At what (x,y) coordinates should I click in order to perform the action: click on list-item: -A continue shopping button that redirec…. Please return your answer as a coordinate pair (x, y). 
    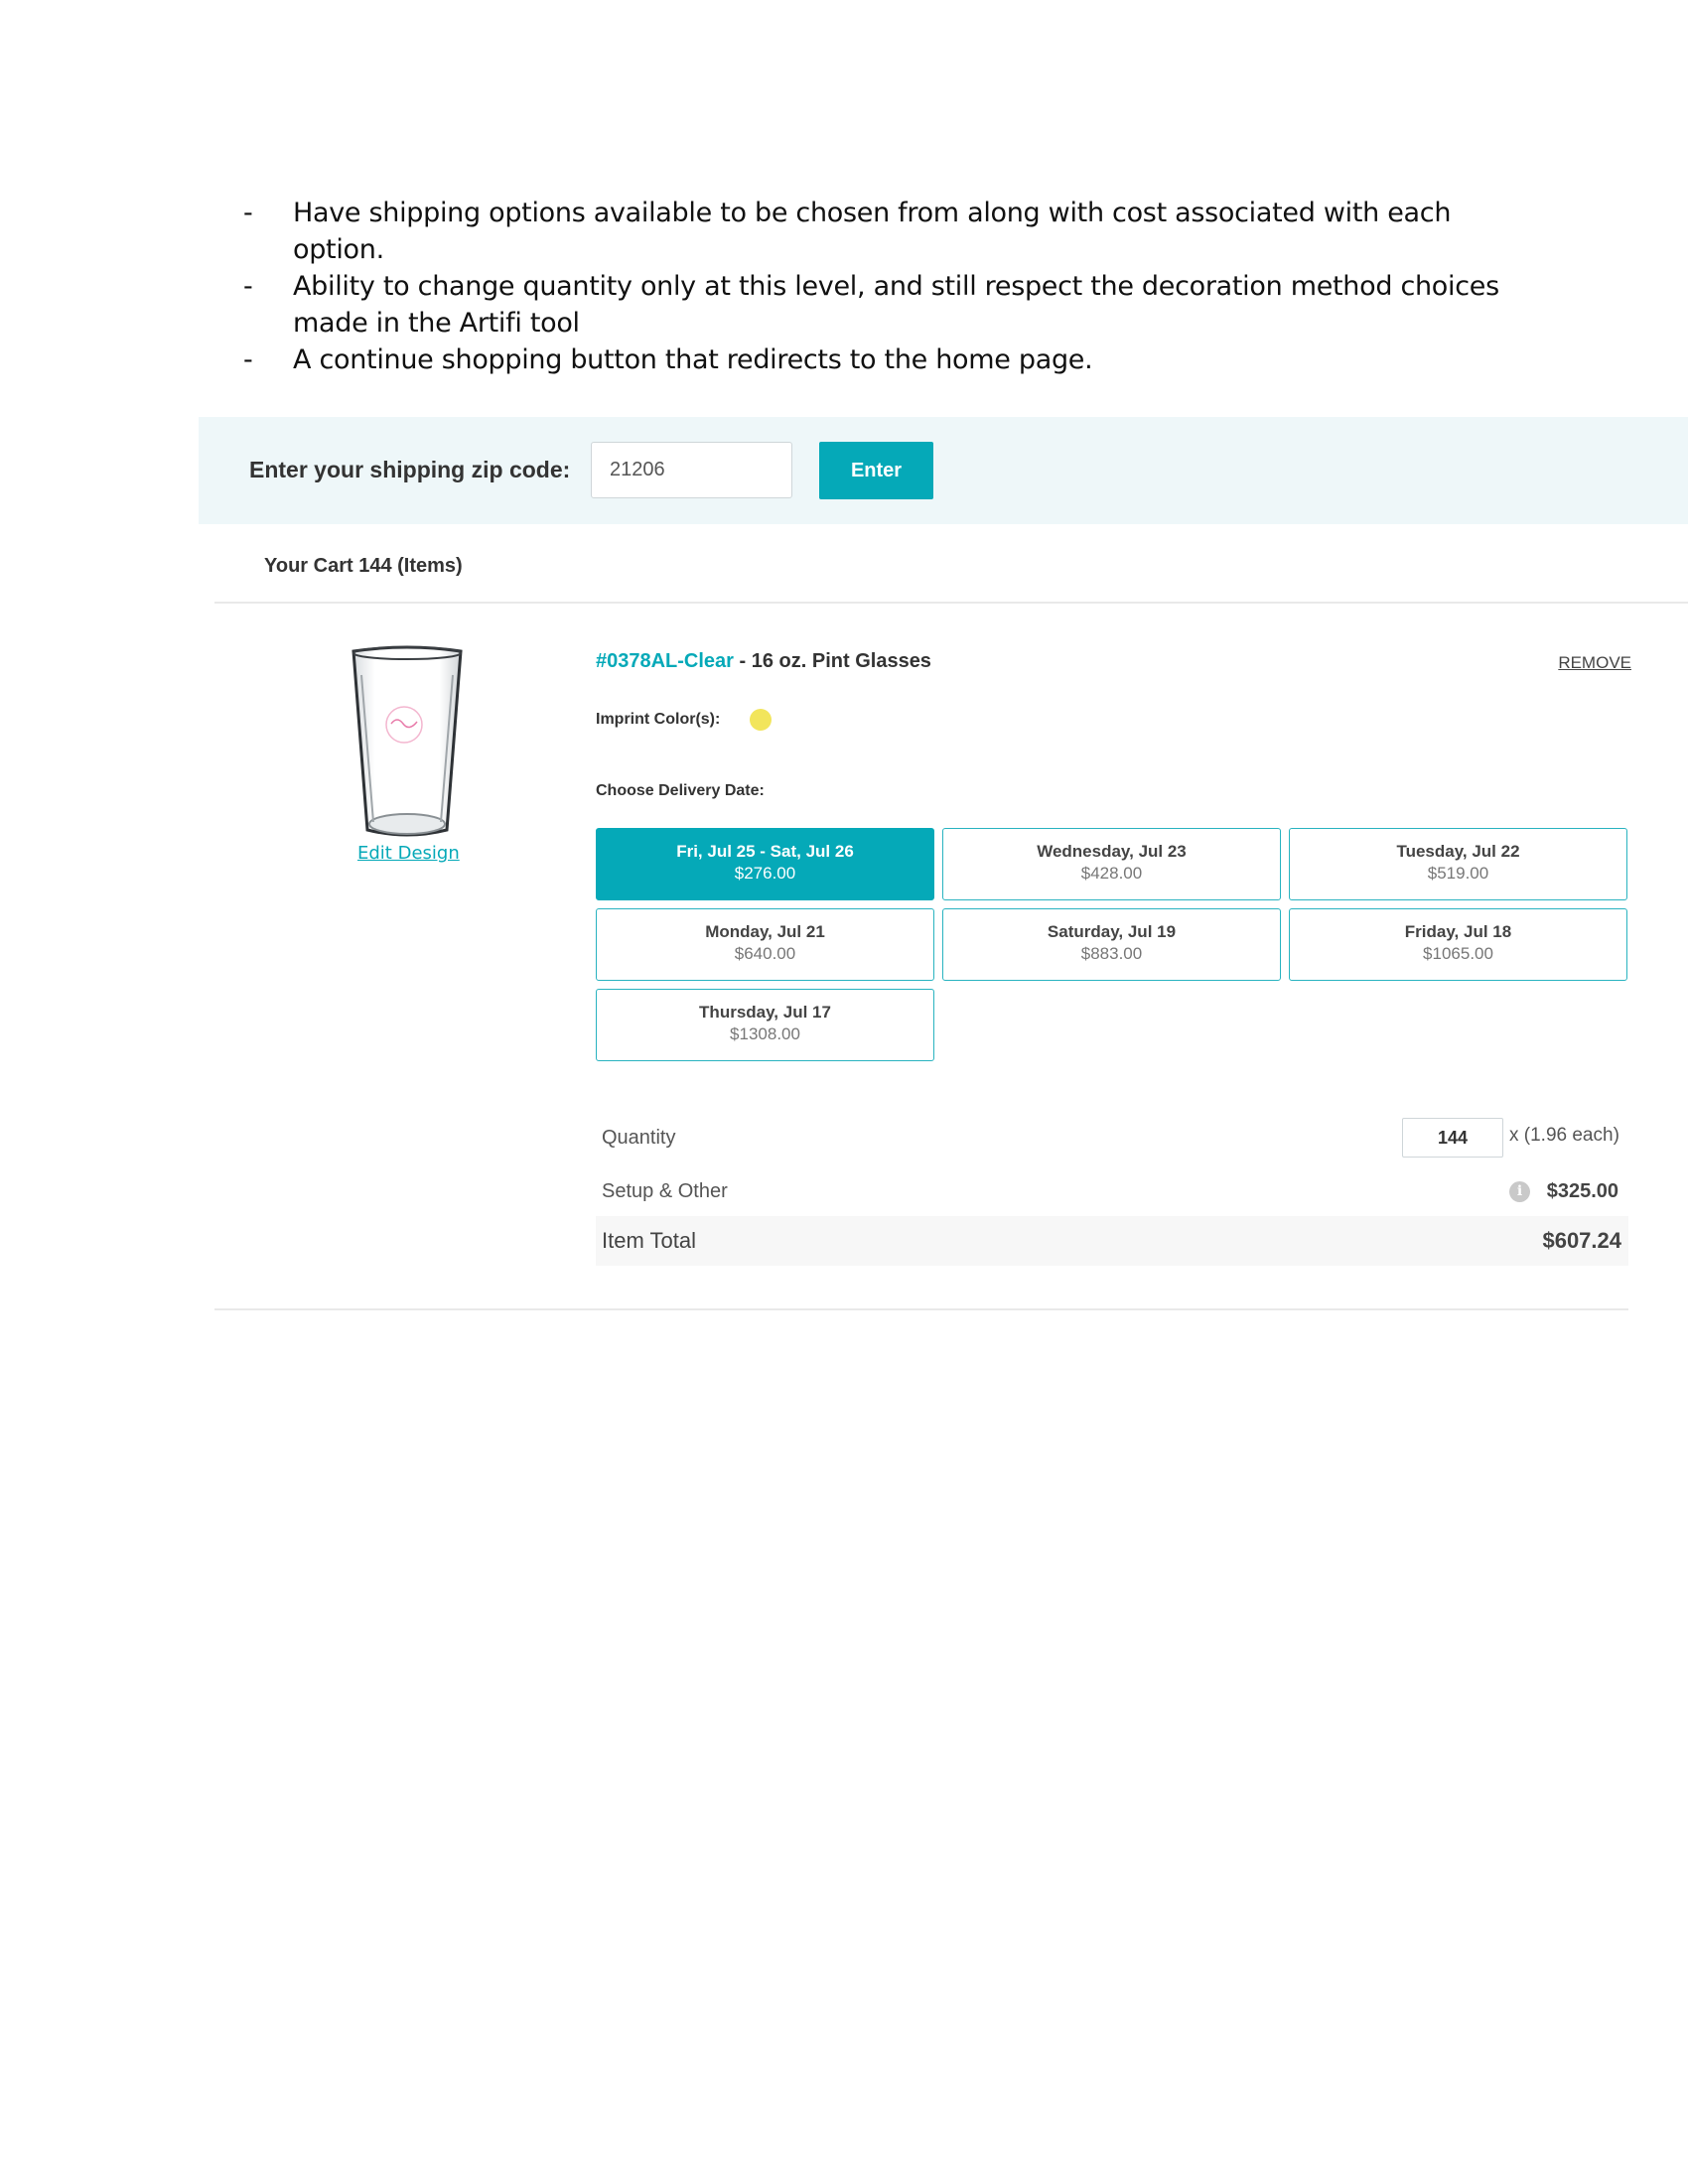
    Looking at the image, I should click on (668, 359).